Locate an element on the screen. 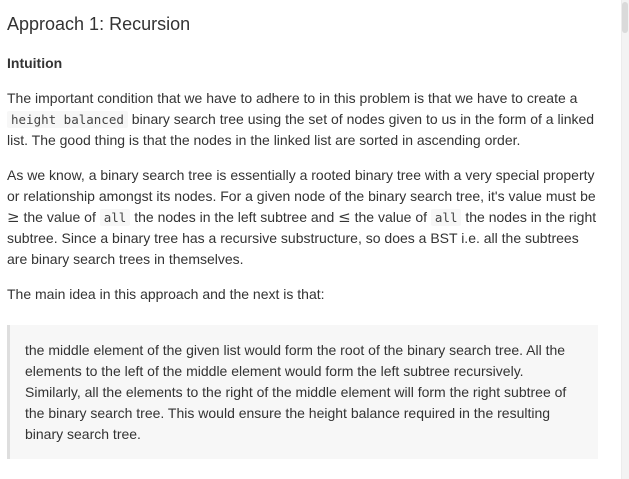 Image resolution: width=629 pixels, height=479 pixels. vertical-scrollbar is located at coordinates (625, 239).